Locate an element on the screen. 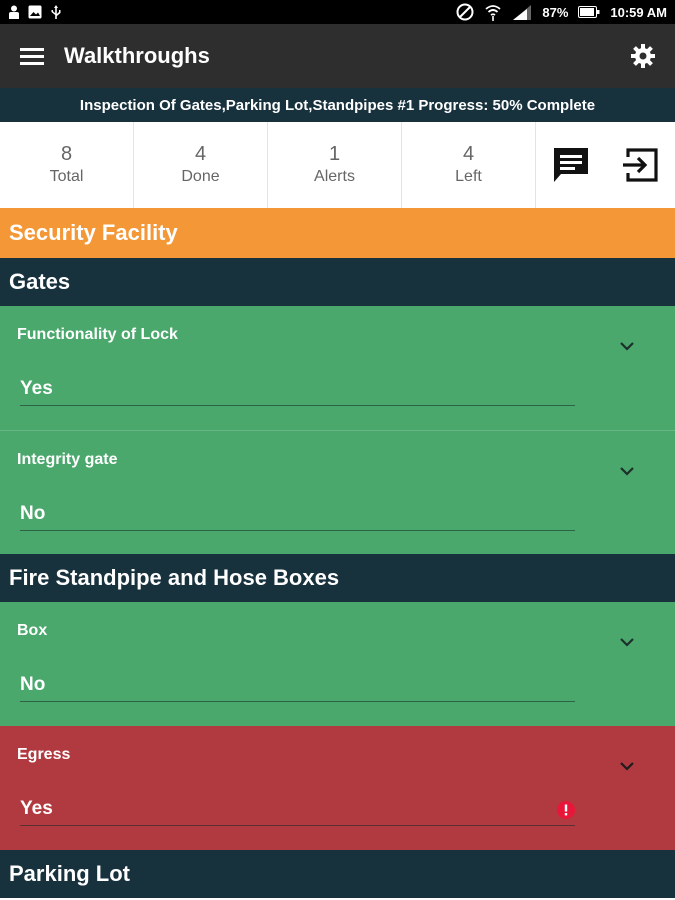  battery-percent: 87% is located at coordinates (555, 12).